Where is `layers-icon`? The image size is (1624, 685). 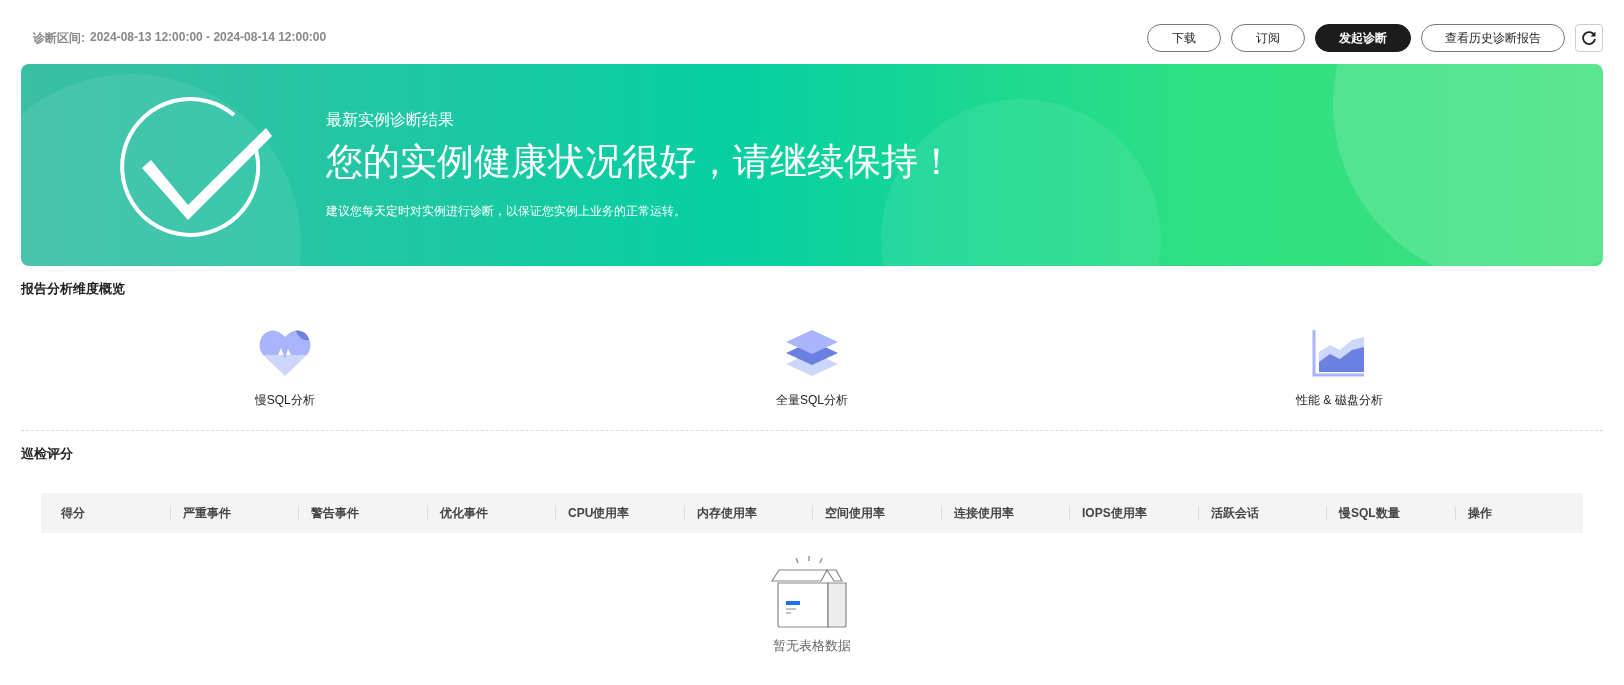 layers-icon is located at coordinates (812, 353).